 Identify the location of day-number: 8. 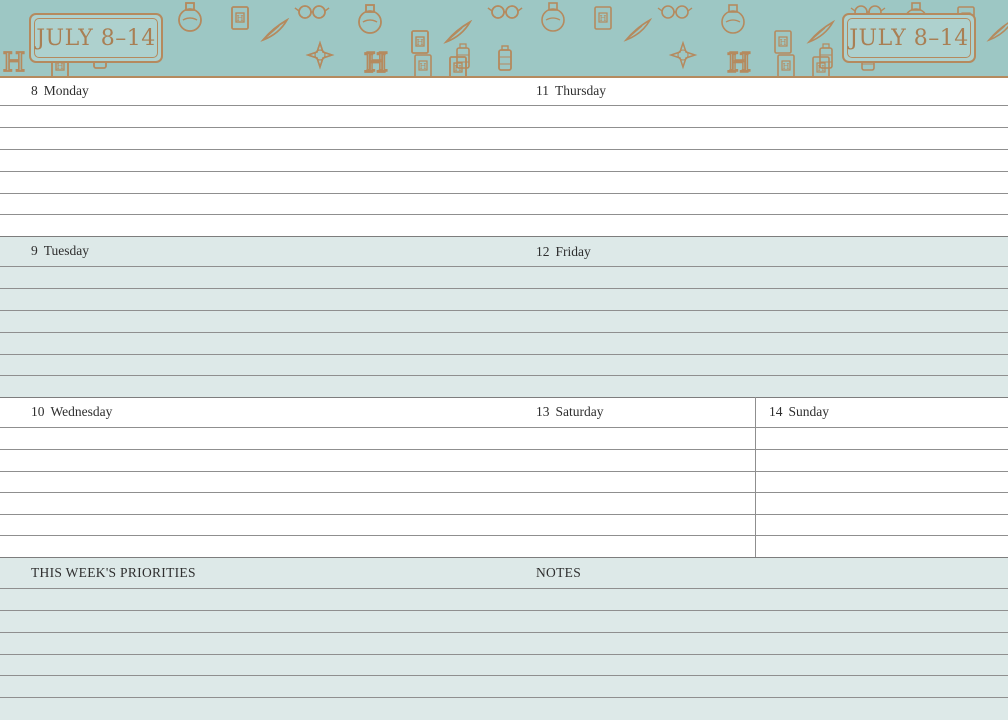
(34, 90).